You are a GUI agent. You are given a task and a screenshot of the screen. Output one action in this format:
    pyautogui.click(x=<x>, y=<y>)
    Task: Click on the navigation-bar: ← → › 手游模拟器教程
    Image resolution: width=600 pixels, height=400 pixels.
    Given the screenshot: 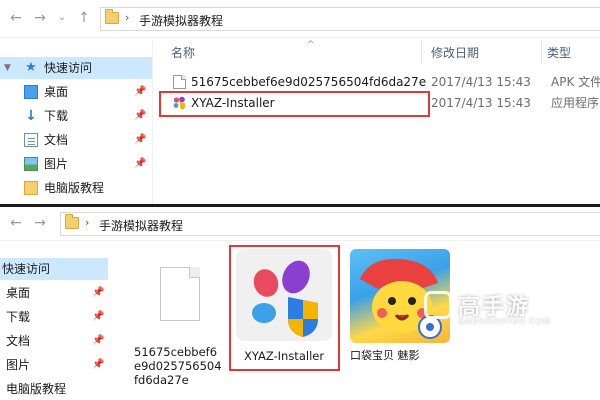 What is the action you would take?
    pyautogui.click(x=300, y=224)
    